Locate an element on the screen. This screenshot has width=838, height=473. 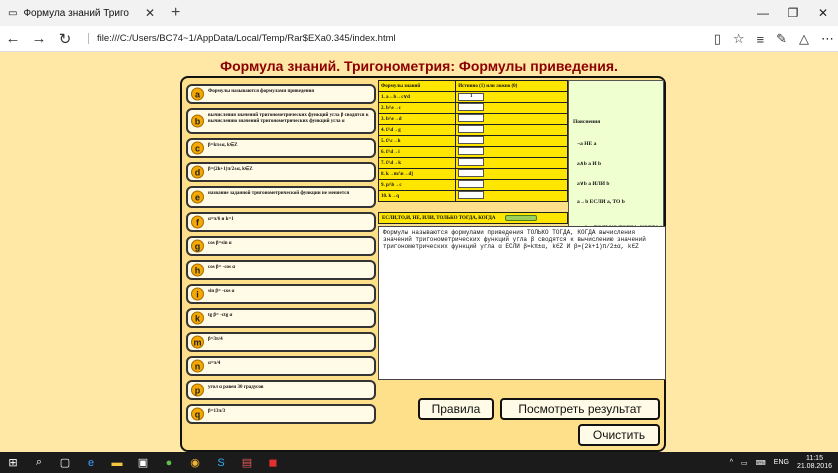
page-icon: ▭ is located at coordinates (13, 13).